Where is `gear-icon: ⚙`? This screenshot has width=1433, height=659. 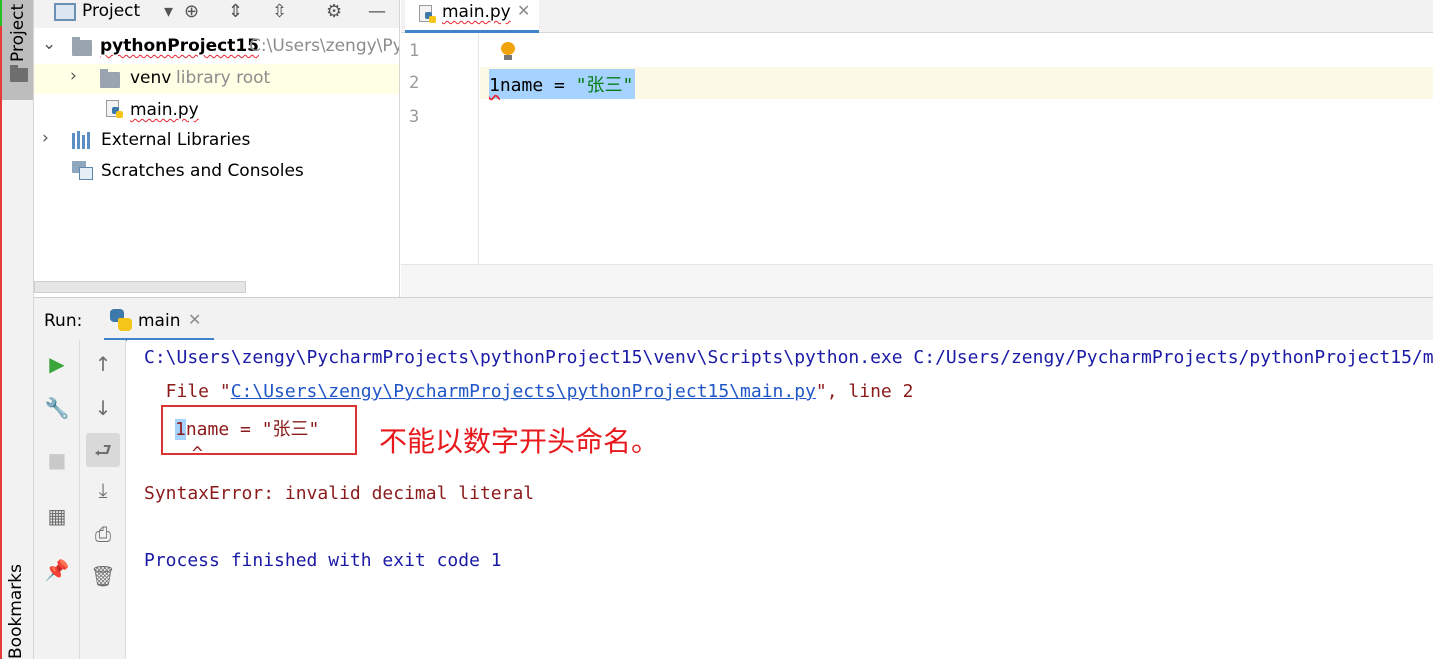
gear-icon: ⚙ is located at coordinates (334, 11).